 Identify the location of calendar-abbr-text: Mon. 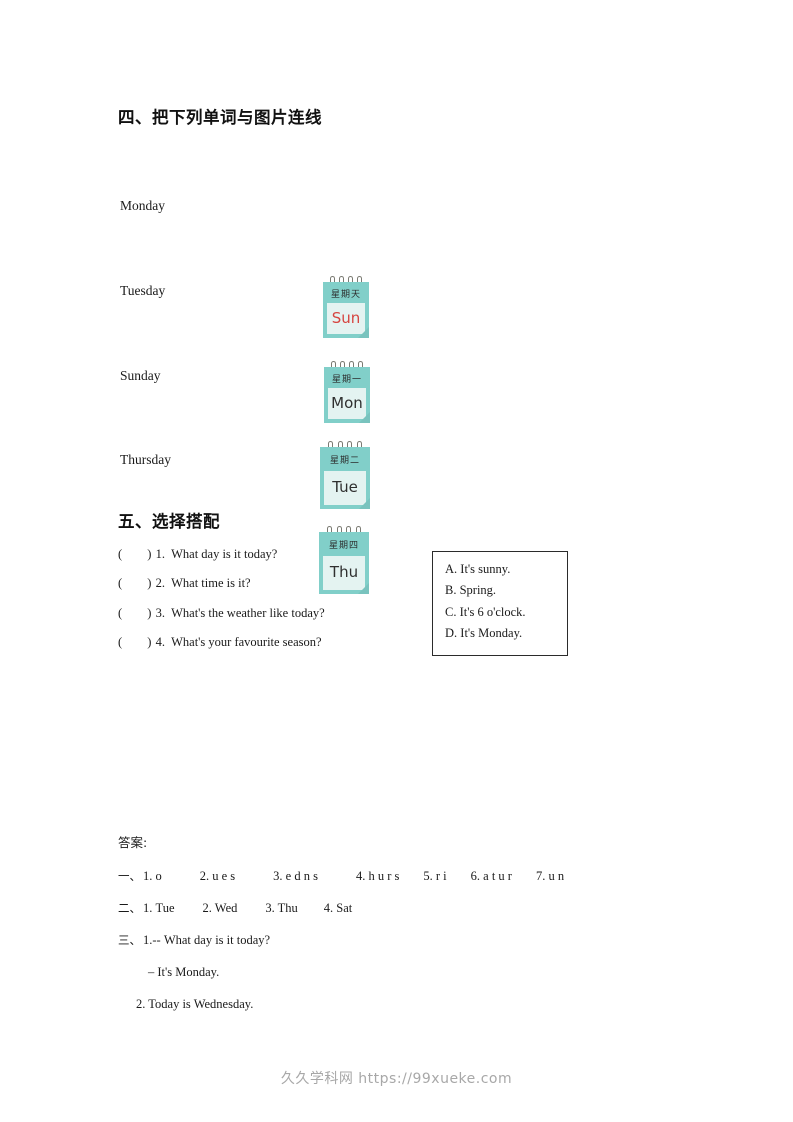
(347, 403).